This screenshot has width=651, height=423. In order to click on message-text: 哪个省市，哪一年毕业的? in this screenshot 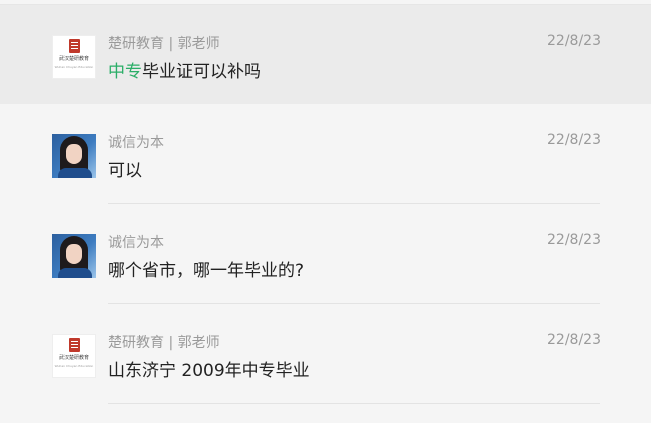, I will do `click(206, 271)`.